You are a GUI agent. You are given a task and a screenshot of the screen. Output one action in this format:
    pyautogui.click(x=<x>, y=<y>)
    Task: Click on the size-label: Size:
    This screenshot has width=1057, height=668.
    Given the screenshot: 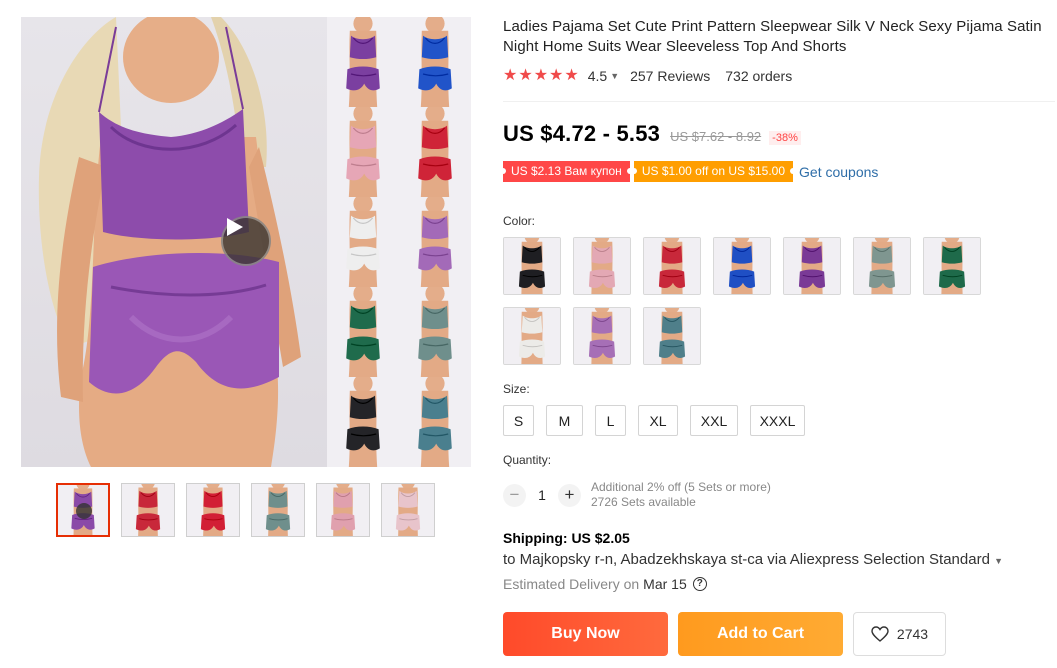 What is the action you would take?
    pyautogui.click(x=516, y=389)
    